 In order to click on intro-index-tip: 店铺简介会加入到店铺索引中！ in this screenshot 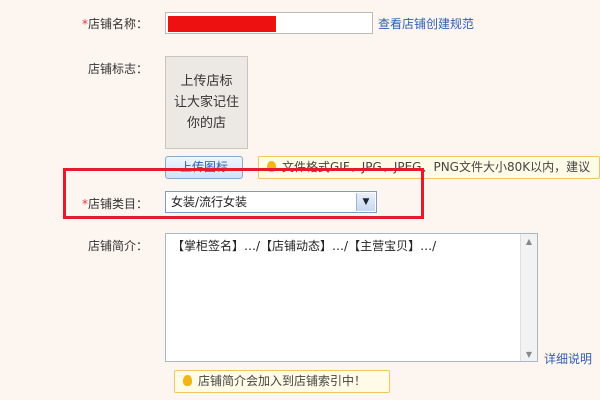, I will do `click(282, 381)`.